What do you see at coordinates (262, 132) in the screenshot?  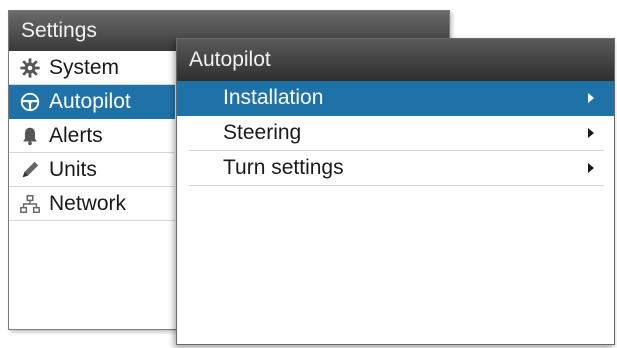 I see `menu-item-label: Steering` at bounding box center [262, 132].